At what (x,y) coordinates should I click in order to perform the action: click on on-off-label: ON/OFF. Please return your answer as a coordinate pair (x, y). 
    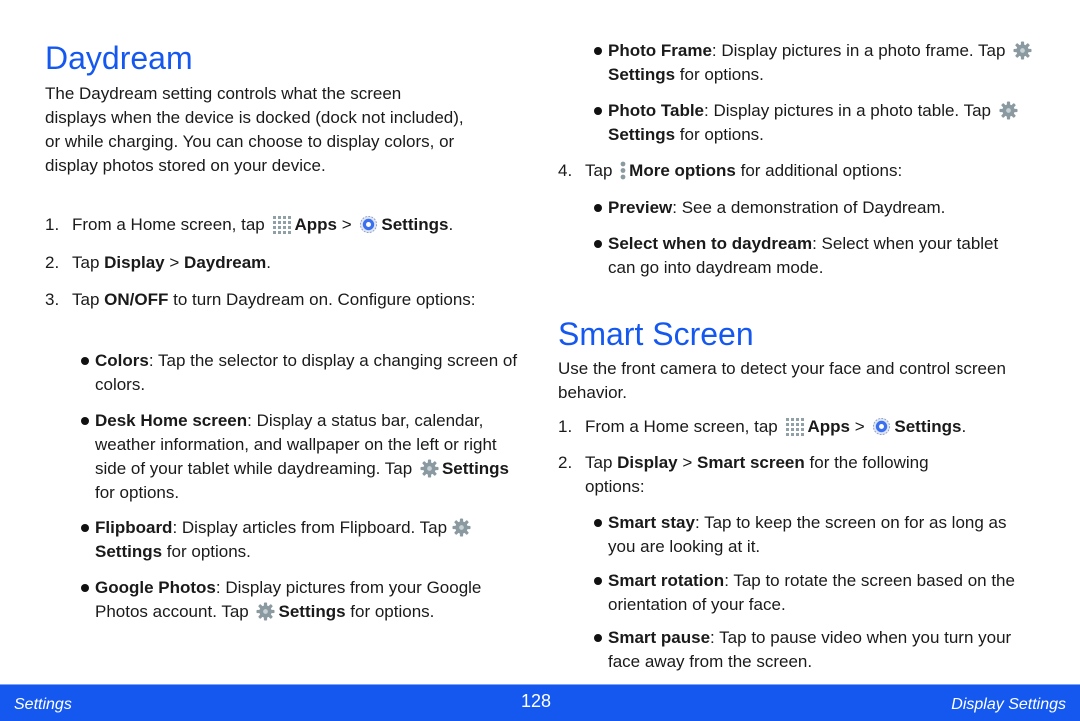
    Looking at the image, I should click on (136, 299).